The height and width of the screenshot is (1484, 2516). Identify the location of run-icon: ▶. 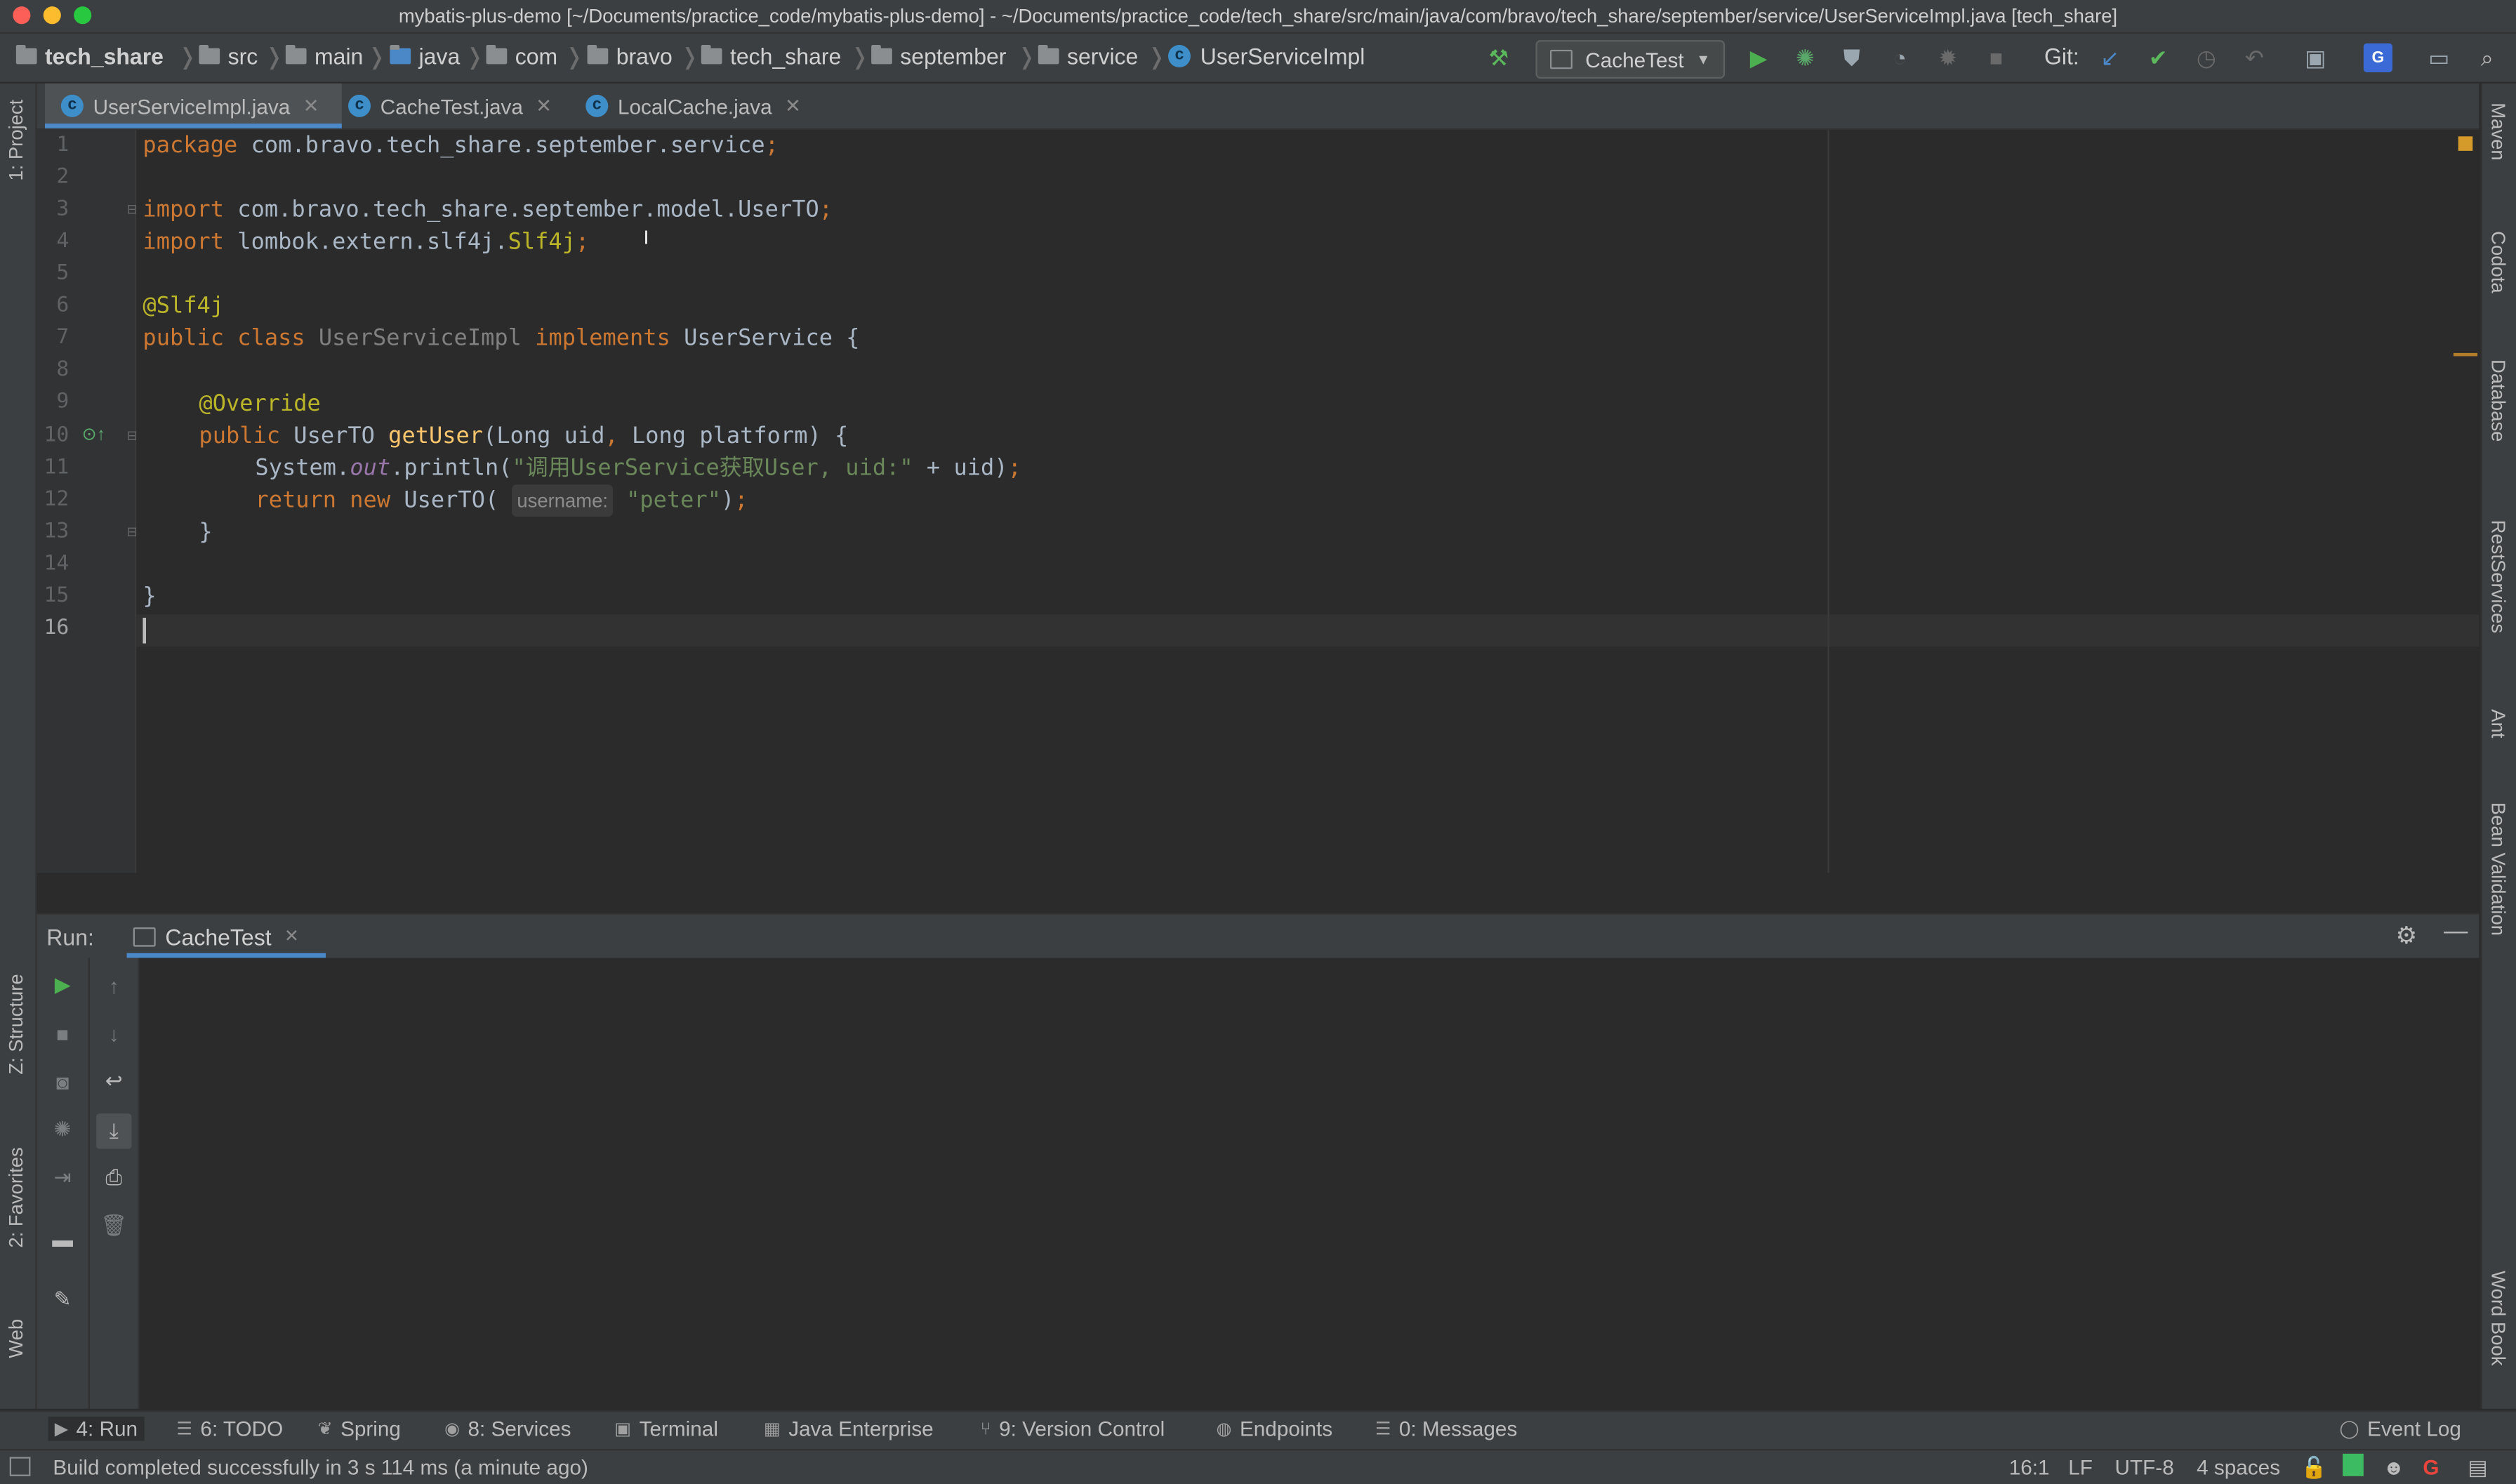
(1758, 58).